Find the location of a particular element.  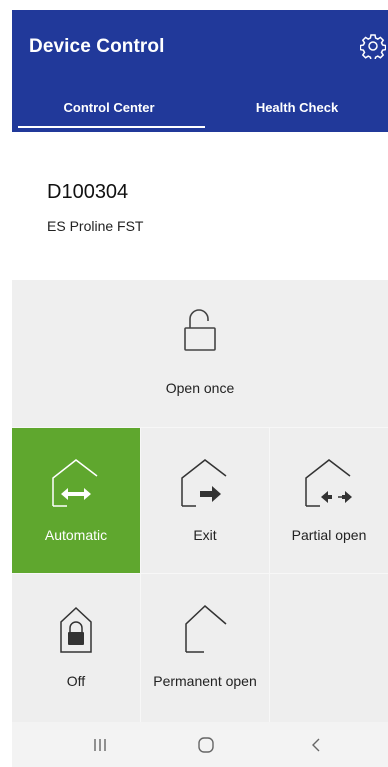

status-strip is located at coordinates (200, 5).